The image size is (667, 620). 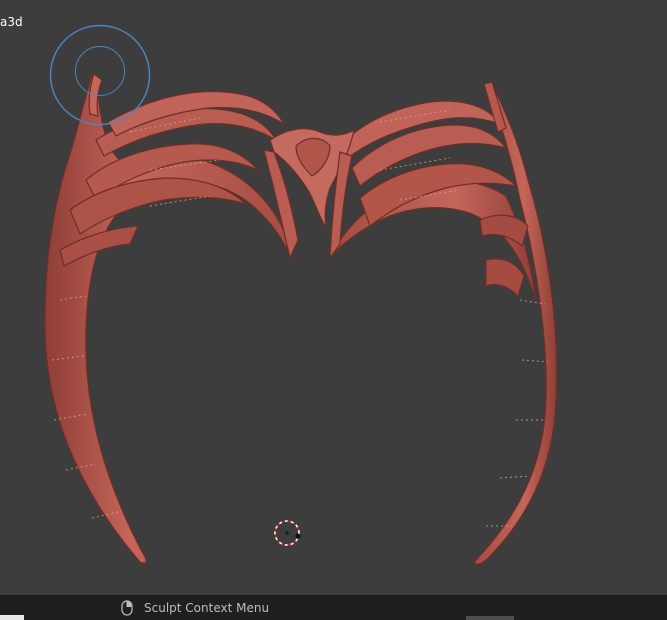 What do you see at coordinates (287, 533) in the screenshot?
I see `3d-cursor-icon` at bounding box center [287, 533].